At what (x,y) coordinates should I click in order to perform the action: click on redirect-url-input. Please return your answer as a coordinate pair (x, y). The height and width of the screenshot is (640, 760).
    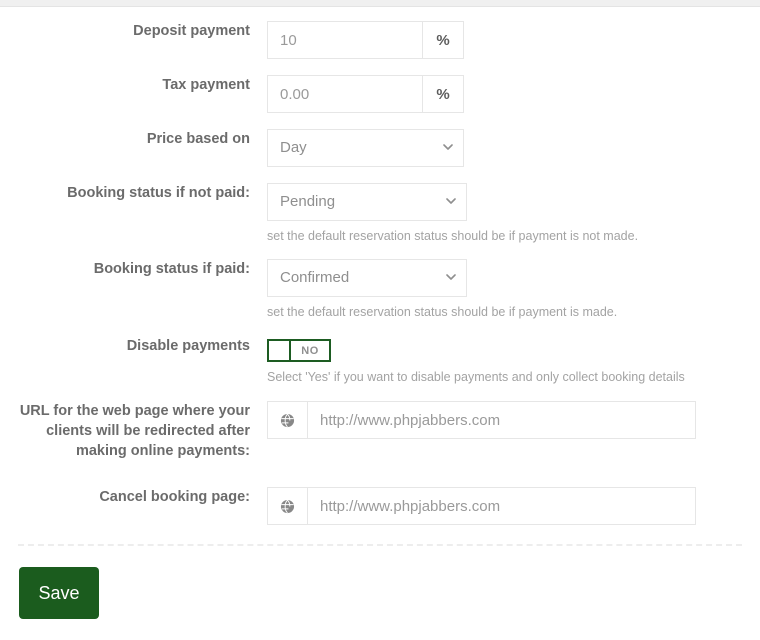
    Looking at the image, I should click on (501, 420).